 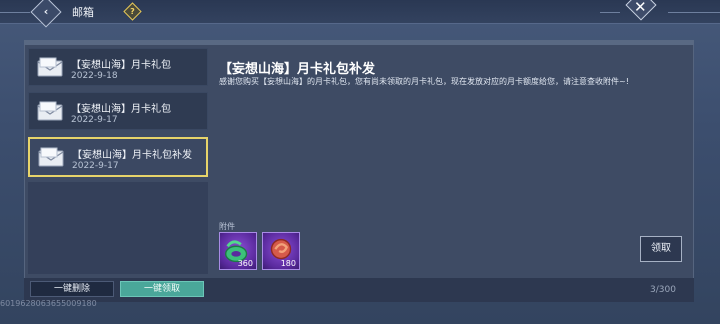 What do you see at coordinates (83, 12) in the screenshot?
I see `page-title: 邮箱` at bounding box center [83, 12].